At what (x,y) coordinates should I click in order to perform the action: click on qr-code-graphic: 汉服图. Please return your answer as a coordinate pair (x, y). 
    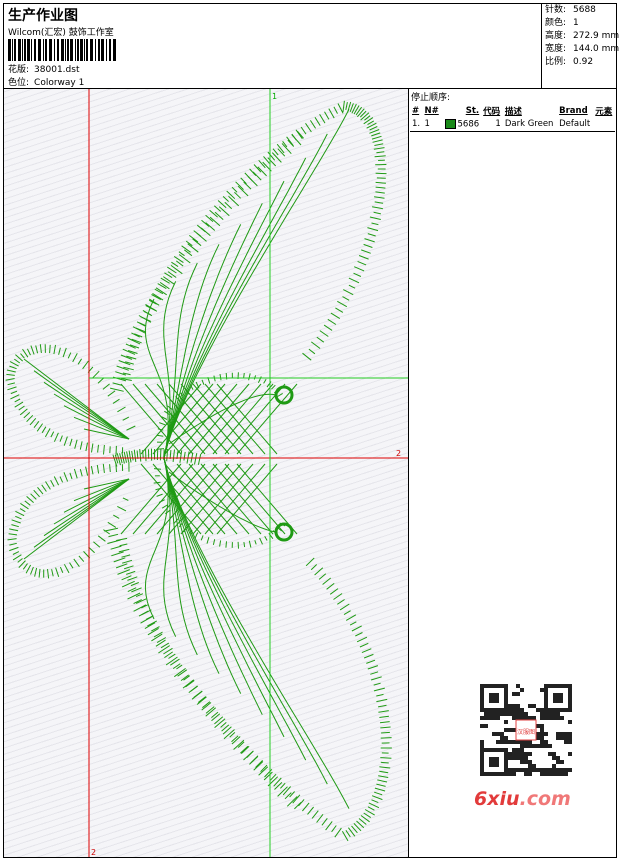
    Looking at the image, I should click on (526, 730).